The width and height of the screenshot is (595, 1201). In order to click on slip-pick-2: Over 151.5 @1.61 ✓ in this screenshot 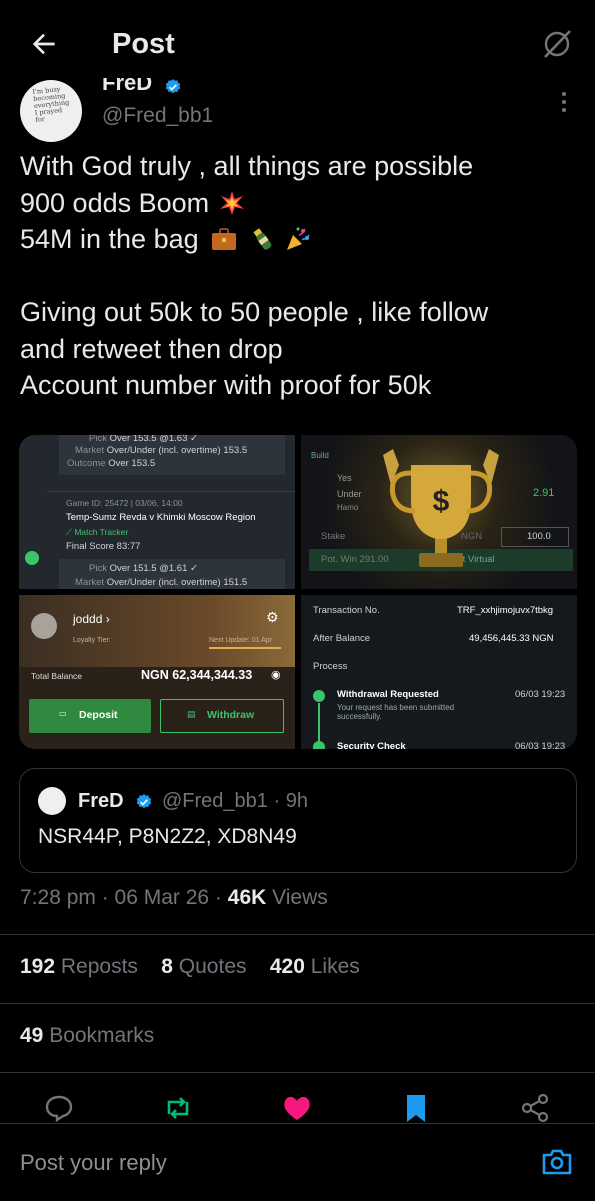, I will do `click(153, 568)`.